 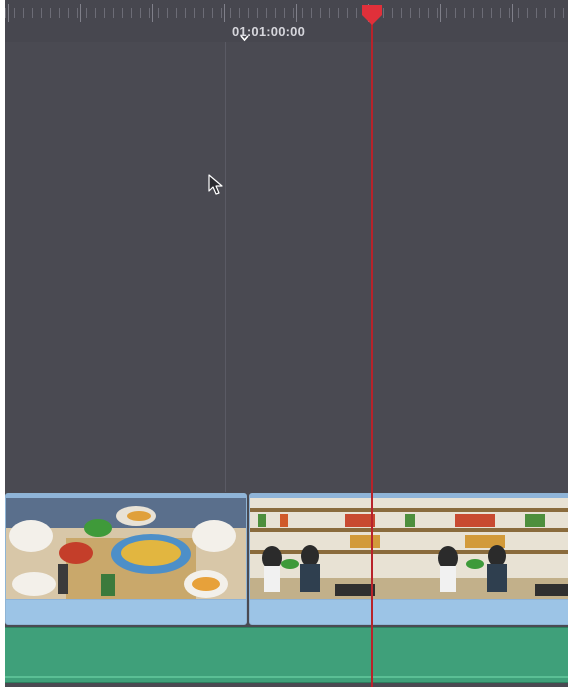 What do you see at coordinates (286, 677) in the screenshot?
I see `audio-waveform` at bounding box center [286, 677].